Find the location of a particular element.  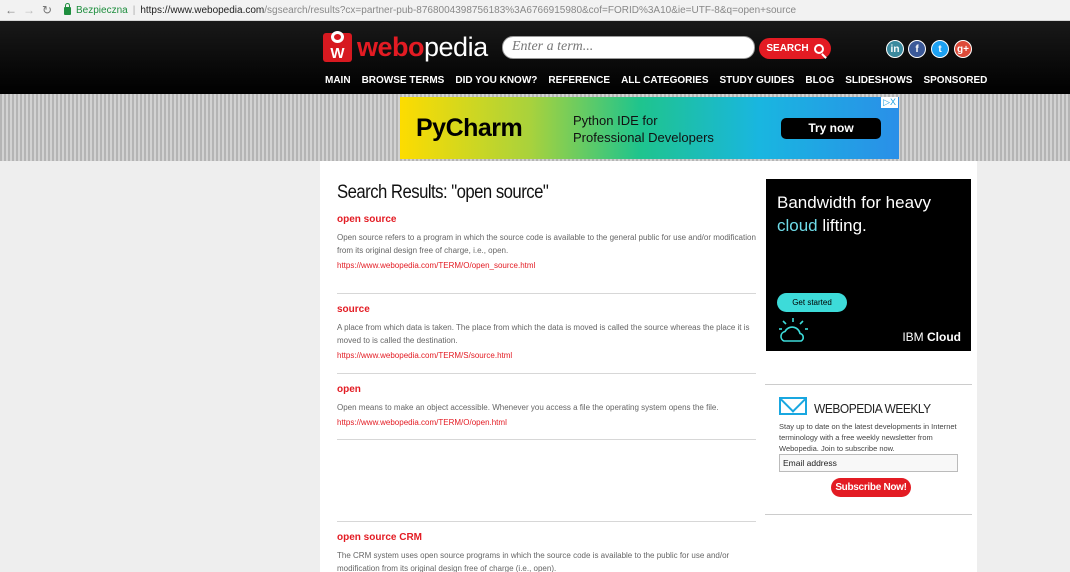

forward-arrow-icon: → is located at coordinates (29, 10).